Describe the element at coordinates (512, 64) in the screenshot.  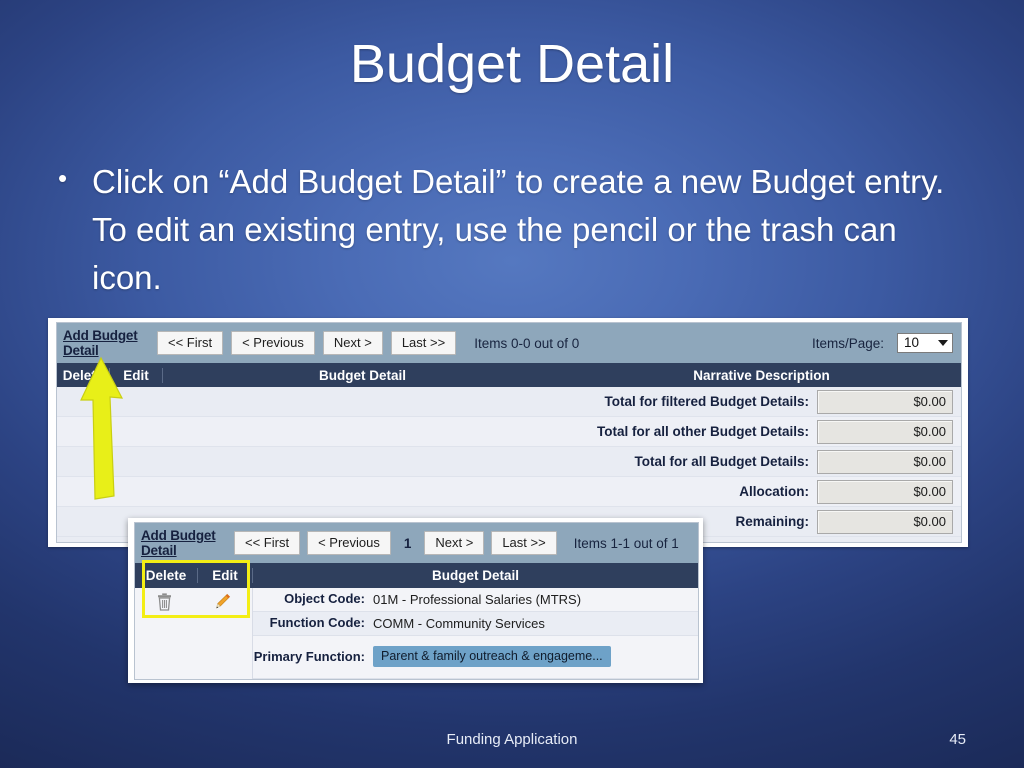
I see `page-title: Budget Detail` at that location.